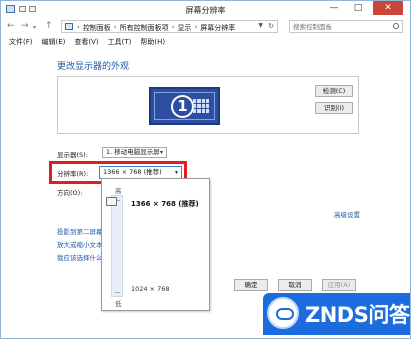 Image resolution: width=411 pixels, height=339 pixels. I want to click on menu-tools: 工具(T), so click(120, 42).